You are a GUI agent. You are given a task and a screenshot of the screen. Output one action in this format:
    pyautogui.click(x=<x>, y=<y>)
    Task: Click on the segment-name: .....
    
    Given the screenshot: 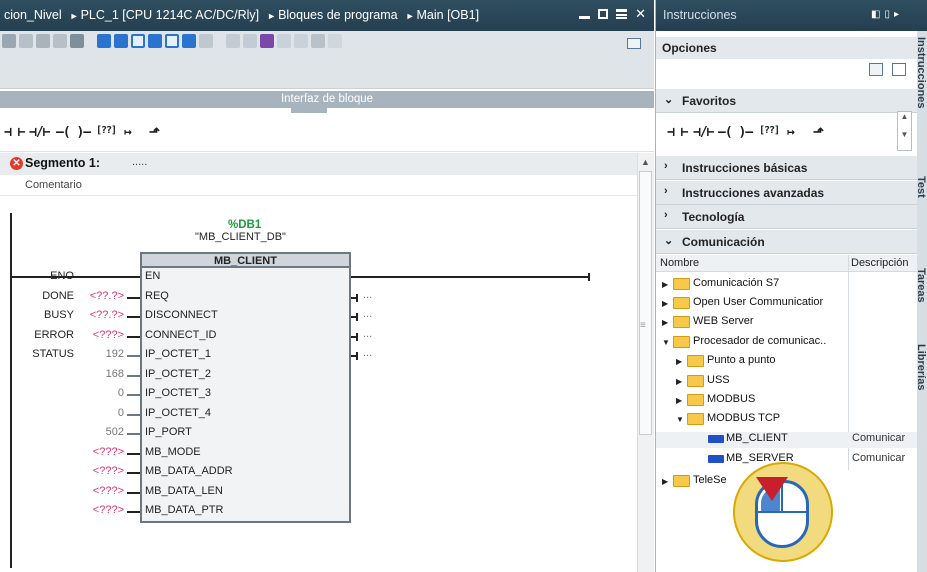 What is the action you would take?
    pyautogui.click(x=139, y=162)
    